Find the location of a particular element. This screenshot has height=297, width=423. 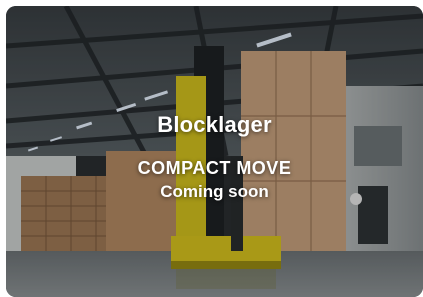

card-subtitle: COMPACT MOVE is located at coordinates (214, 168).